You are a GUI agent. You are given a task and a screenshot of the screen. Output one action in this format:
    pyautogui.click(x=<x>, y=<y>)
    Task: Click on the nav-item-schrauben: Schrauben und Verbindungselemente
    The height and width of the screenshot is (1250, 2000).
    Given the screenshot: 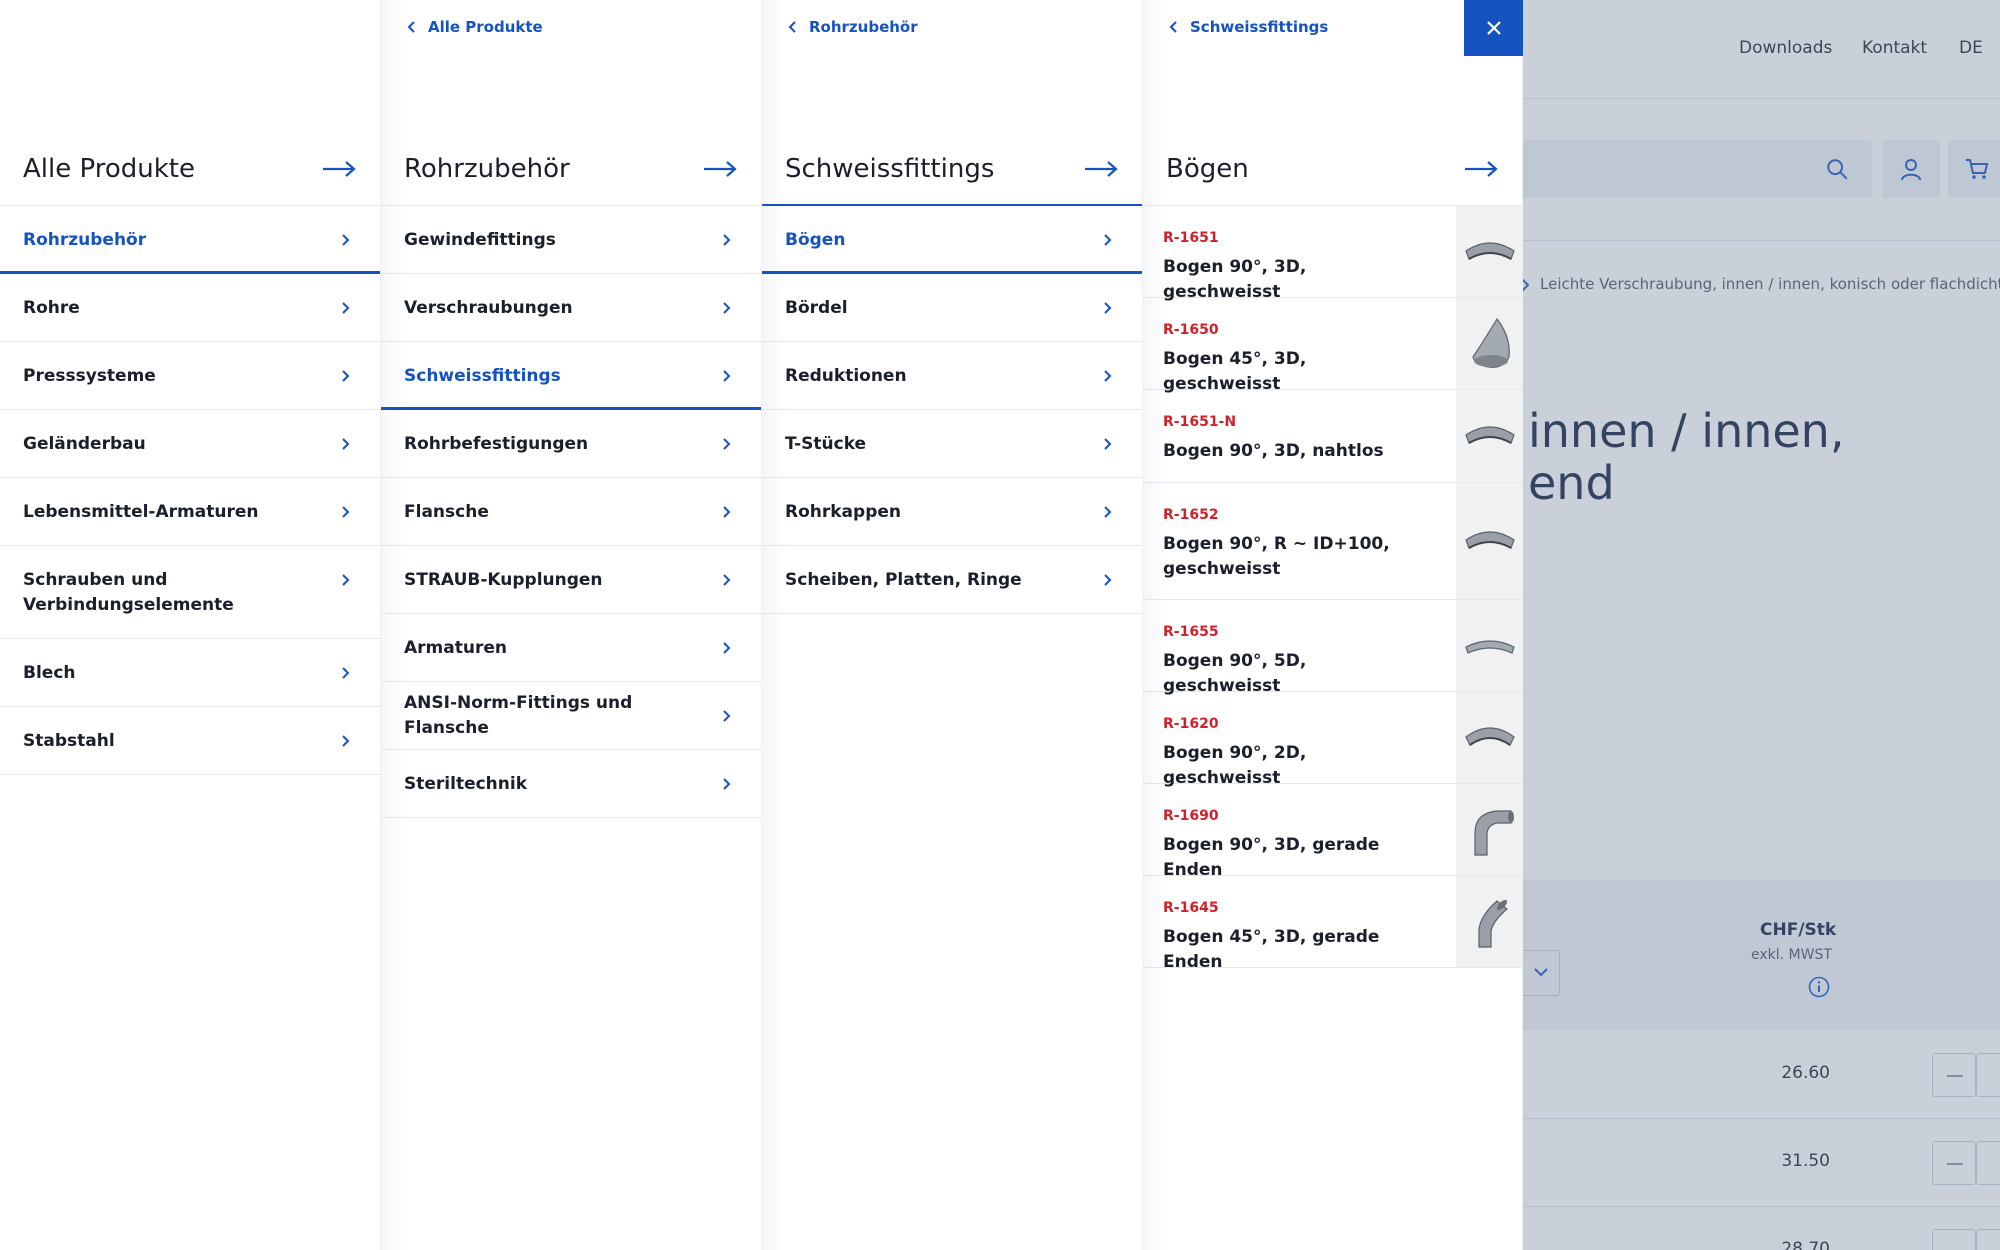 What is the action you would take?
    pyautogui.click(x=190, y=592)
    